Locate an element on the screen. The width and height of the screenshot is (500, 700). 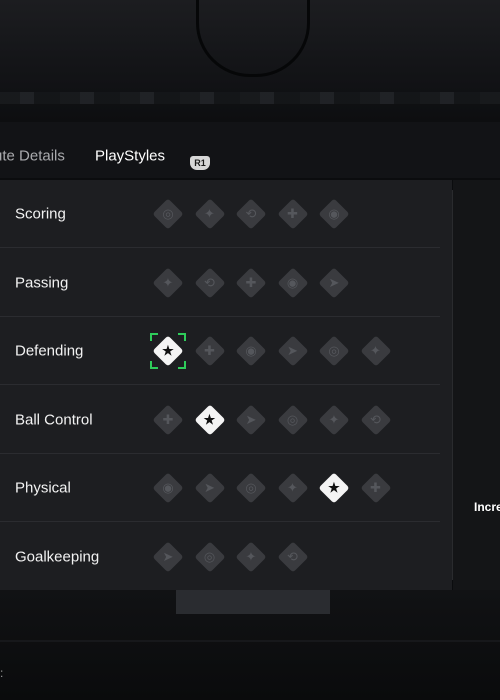
bruiser-icon: ➤ is located at coordinates (209, 488).